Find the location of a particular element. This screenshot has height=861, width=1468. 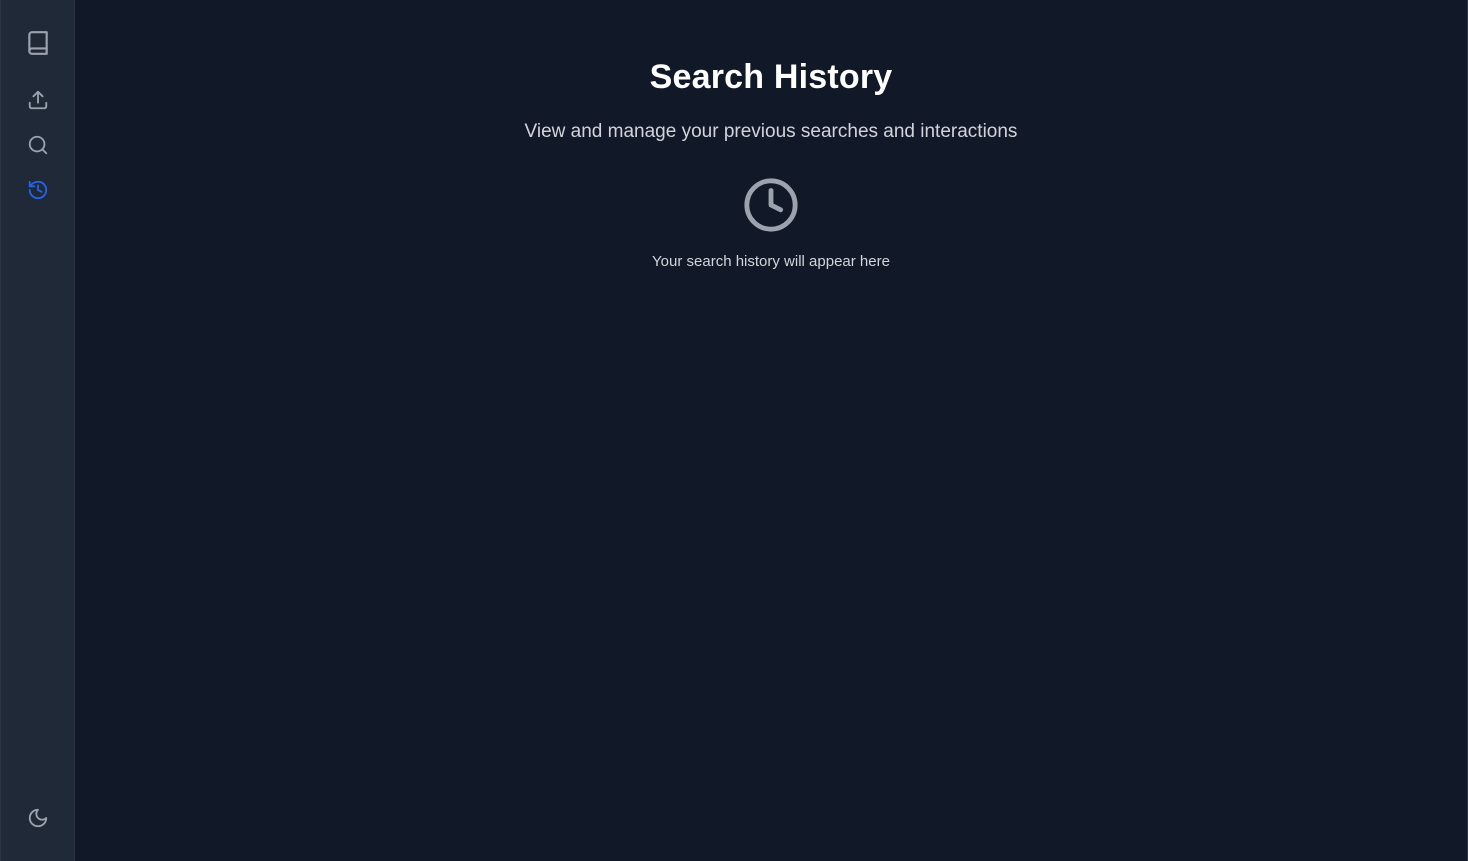

history-icon is located at coordinates (38, 190).